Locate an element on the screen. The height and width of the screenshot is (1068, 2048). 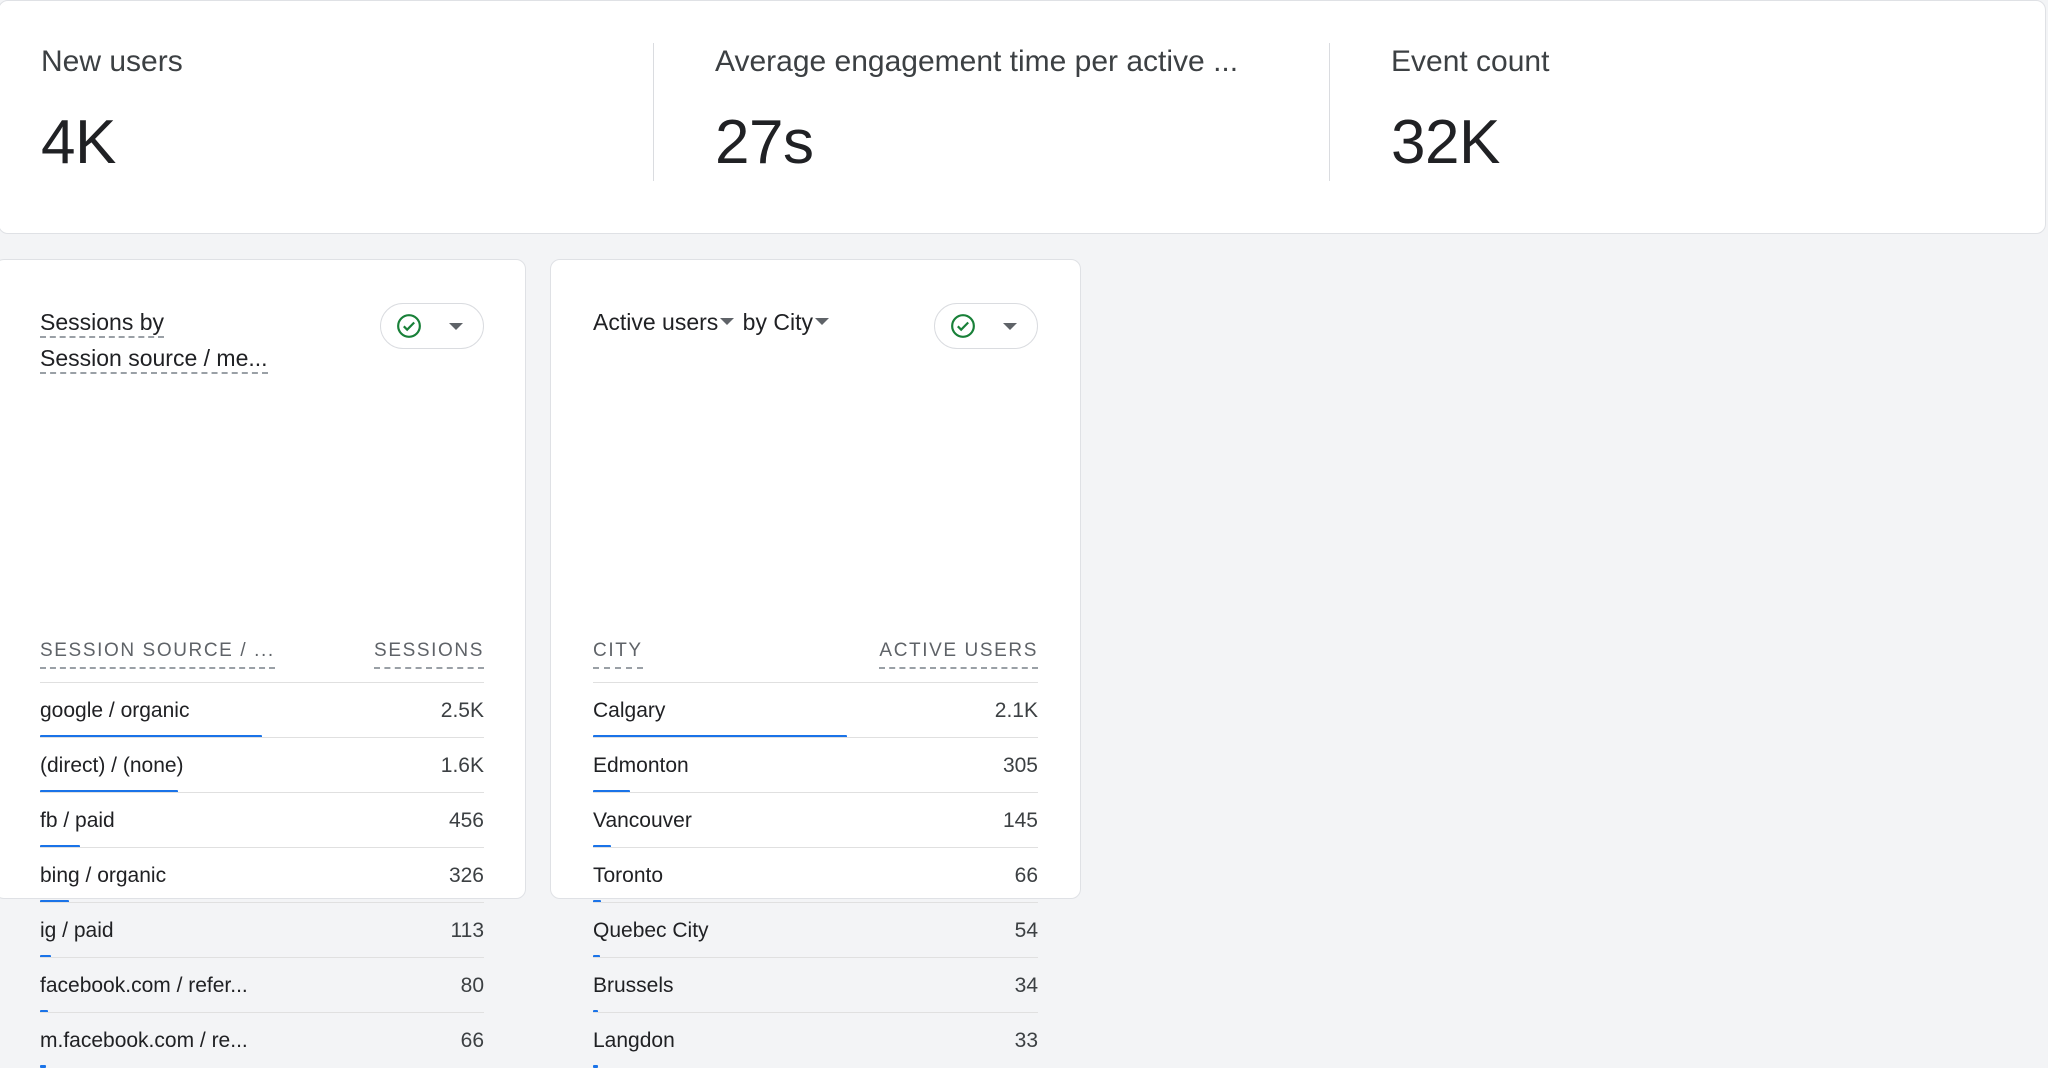
title-metric: Active users is located at coordinates (655, 322).